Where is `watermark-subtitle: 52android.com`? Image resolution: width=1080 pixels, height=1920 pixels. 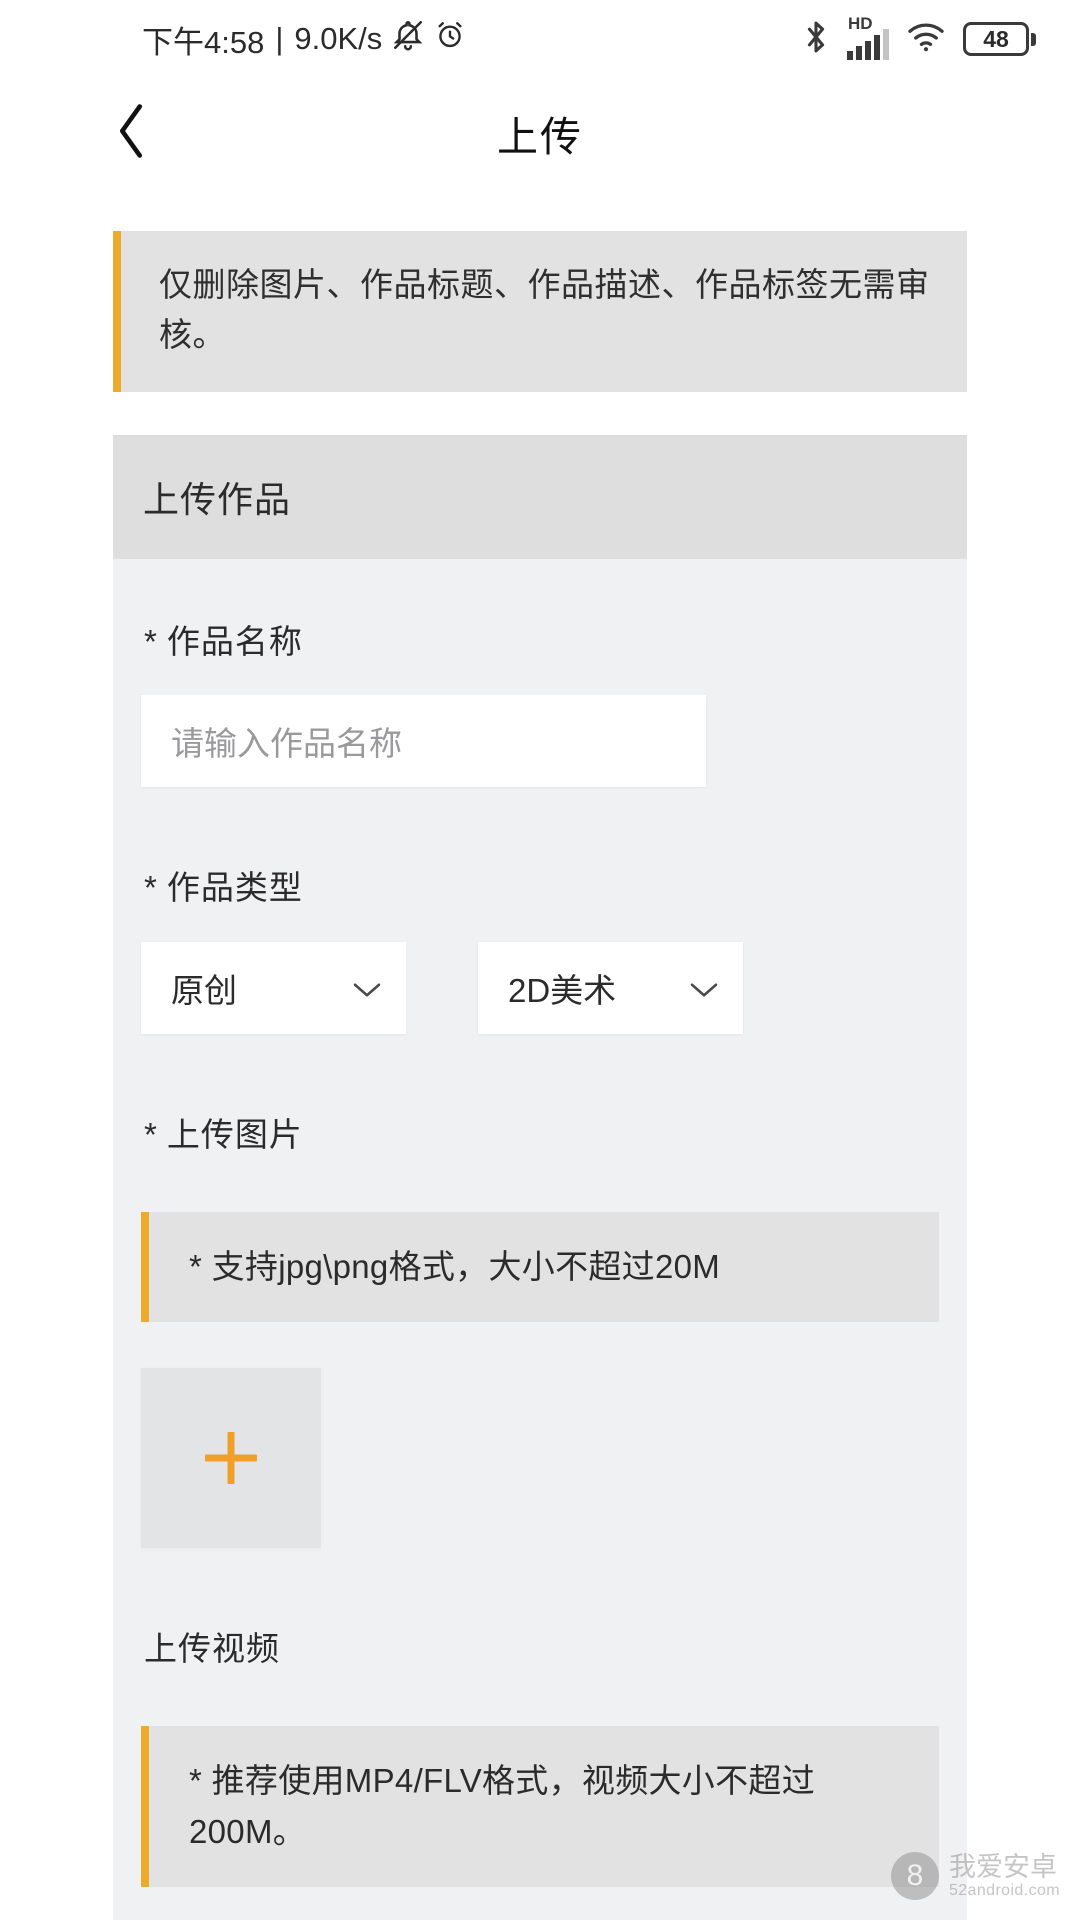 watermark-subtitle: 52android.com is located at coordinates (1004, 1890).